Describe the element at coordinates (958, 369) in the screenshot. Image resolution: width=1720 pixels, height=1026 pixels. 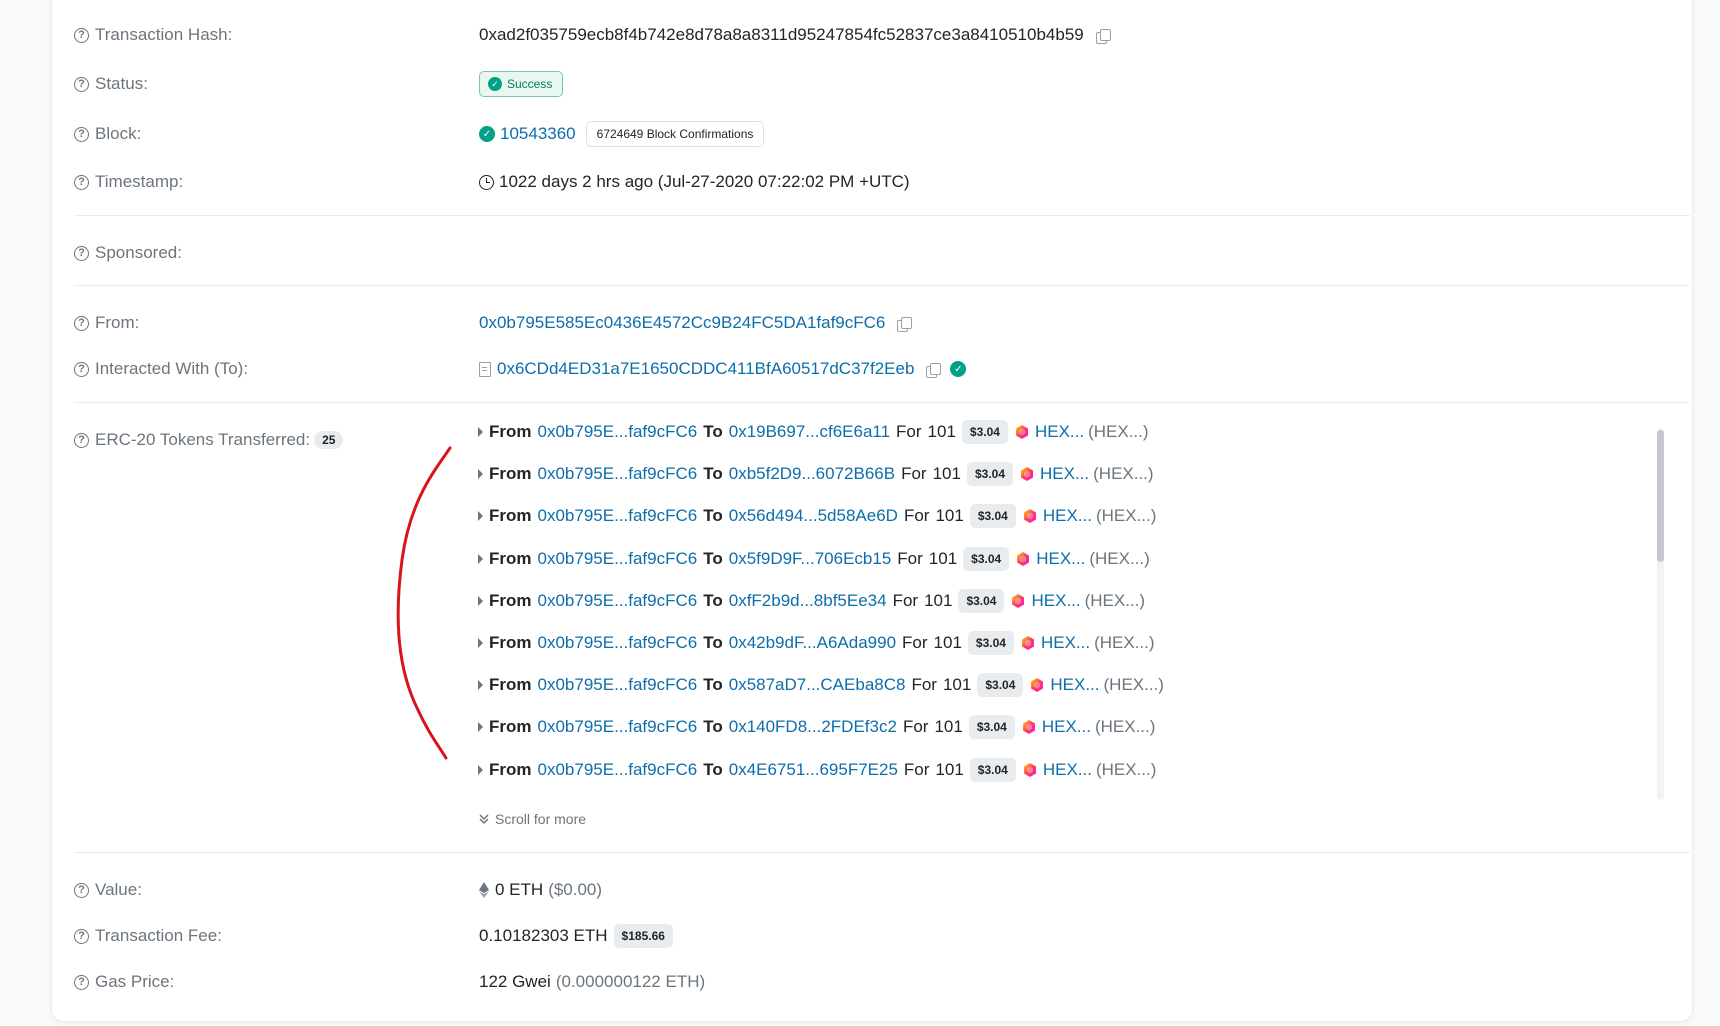
I see `check-circle-icon: ✓` at that location.